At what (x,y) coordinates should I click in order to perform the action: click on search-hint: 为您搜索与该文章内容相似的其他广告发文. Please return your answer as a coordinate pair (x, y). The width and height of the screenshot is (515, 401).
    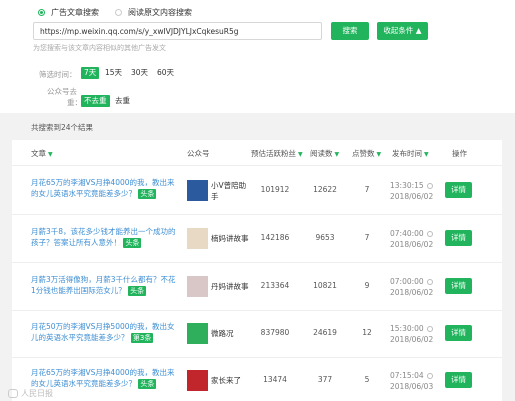
    Looking at the image, I should click on (99, 48).